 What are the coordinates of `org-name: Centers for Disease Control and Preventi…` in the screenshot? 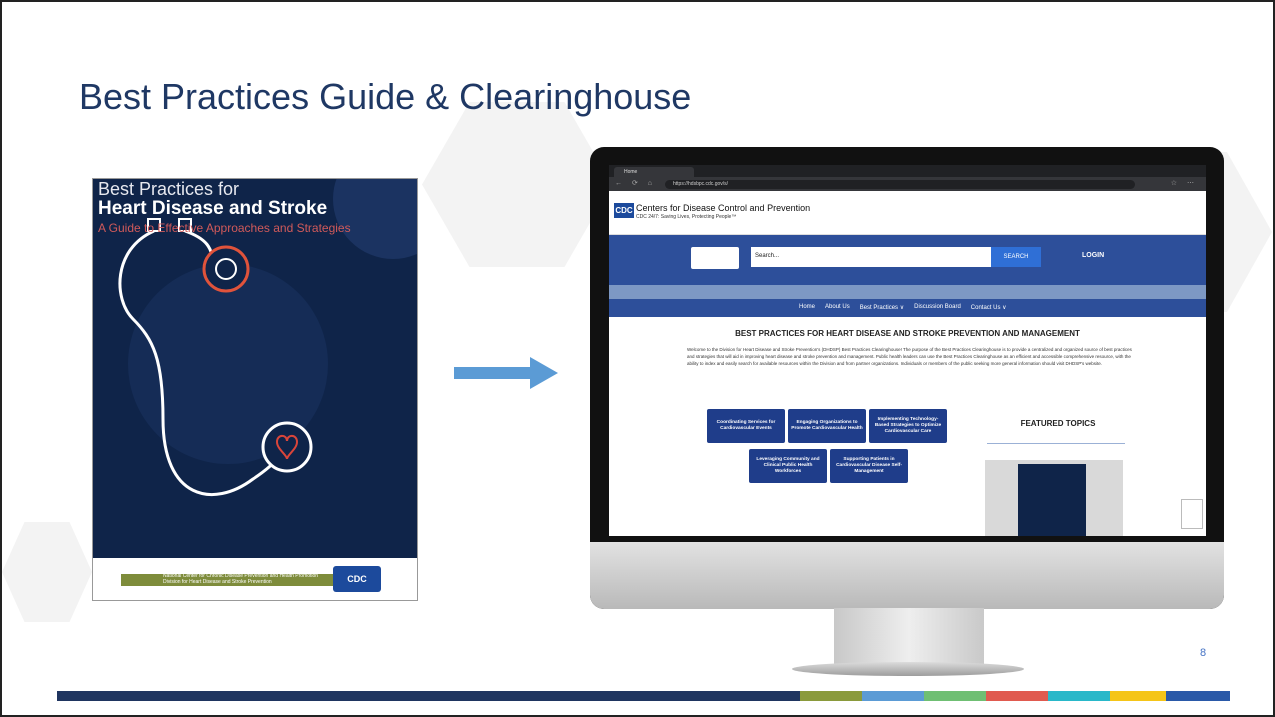 It's located at (723, 208).